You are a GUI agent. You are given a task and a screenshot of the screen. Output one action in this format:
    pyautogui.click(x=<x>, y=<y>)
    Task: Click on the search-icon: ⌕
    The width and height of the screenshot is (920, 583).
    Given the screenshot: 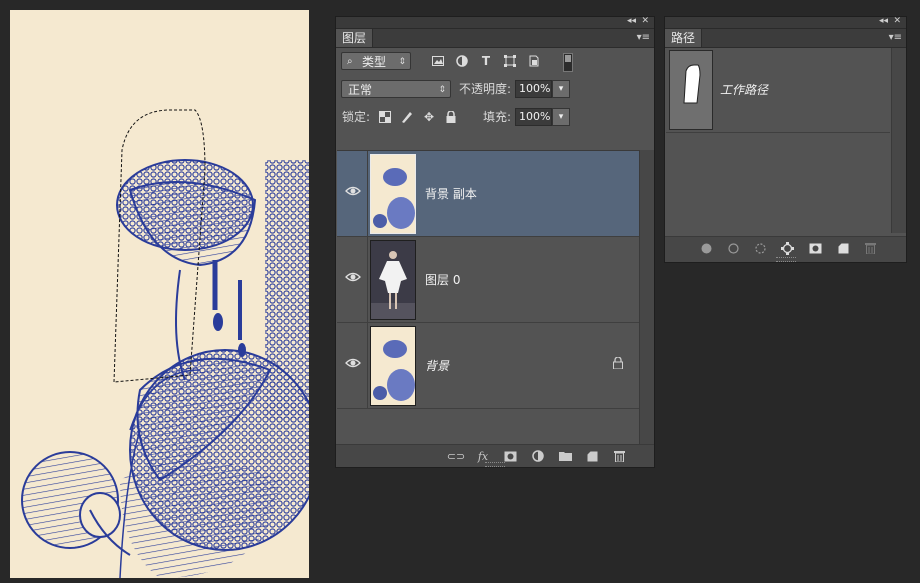 What is the action you would take?
    pyautogui.click(x=350, y=61)
    